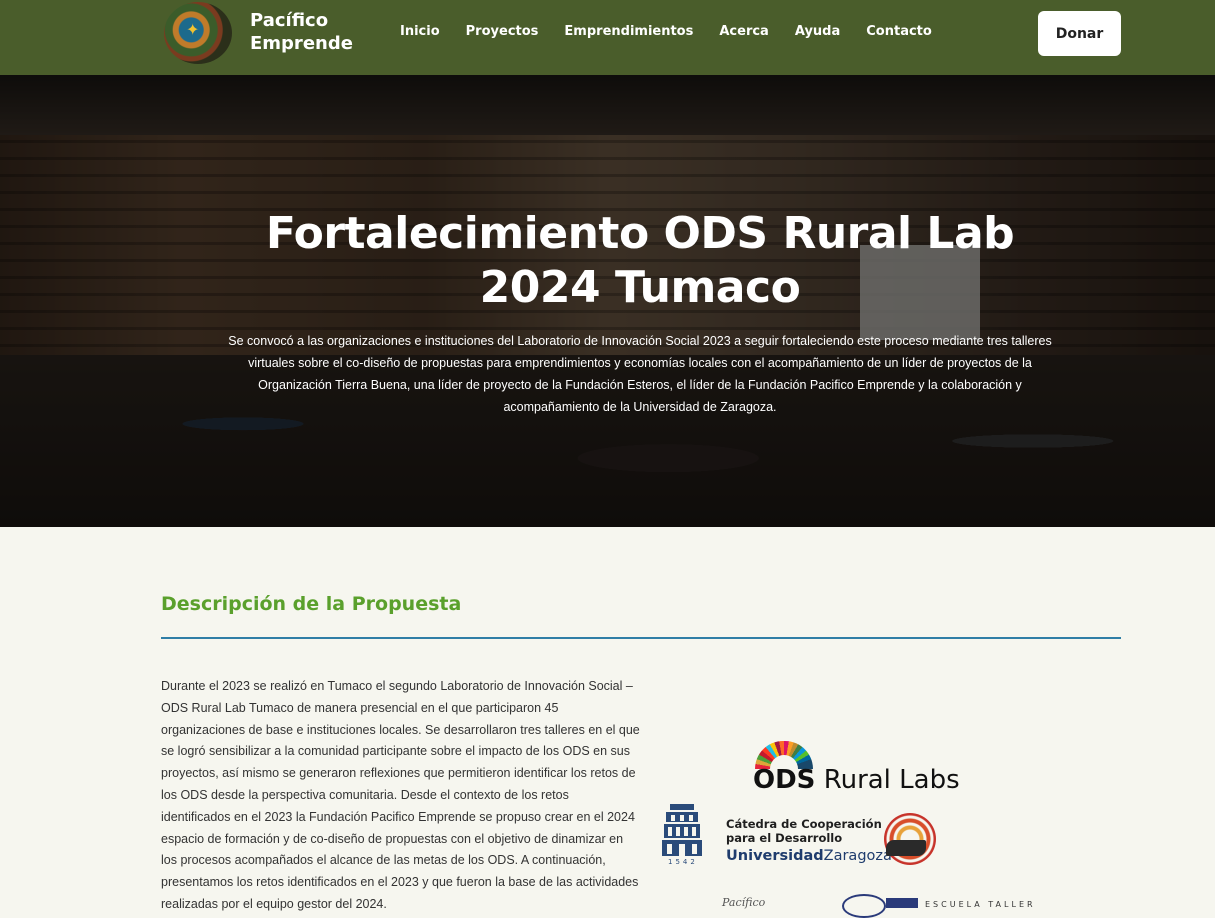  What do you see at coordinates (784, 838) in the screenshot?
I see `catedra-line-2: para el Desarrollo` at bounding box center [784, 838].